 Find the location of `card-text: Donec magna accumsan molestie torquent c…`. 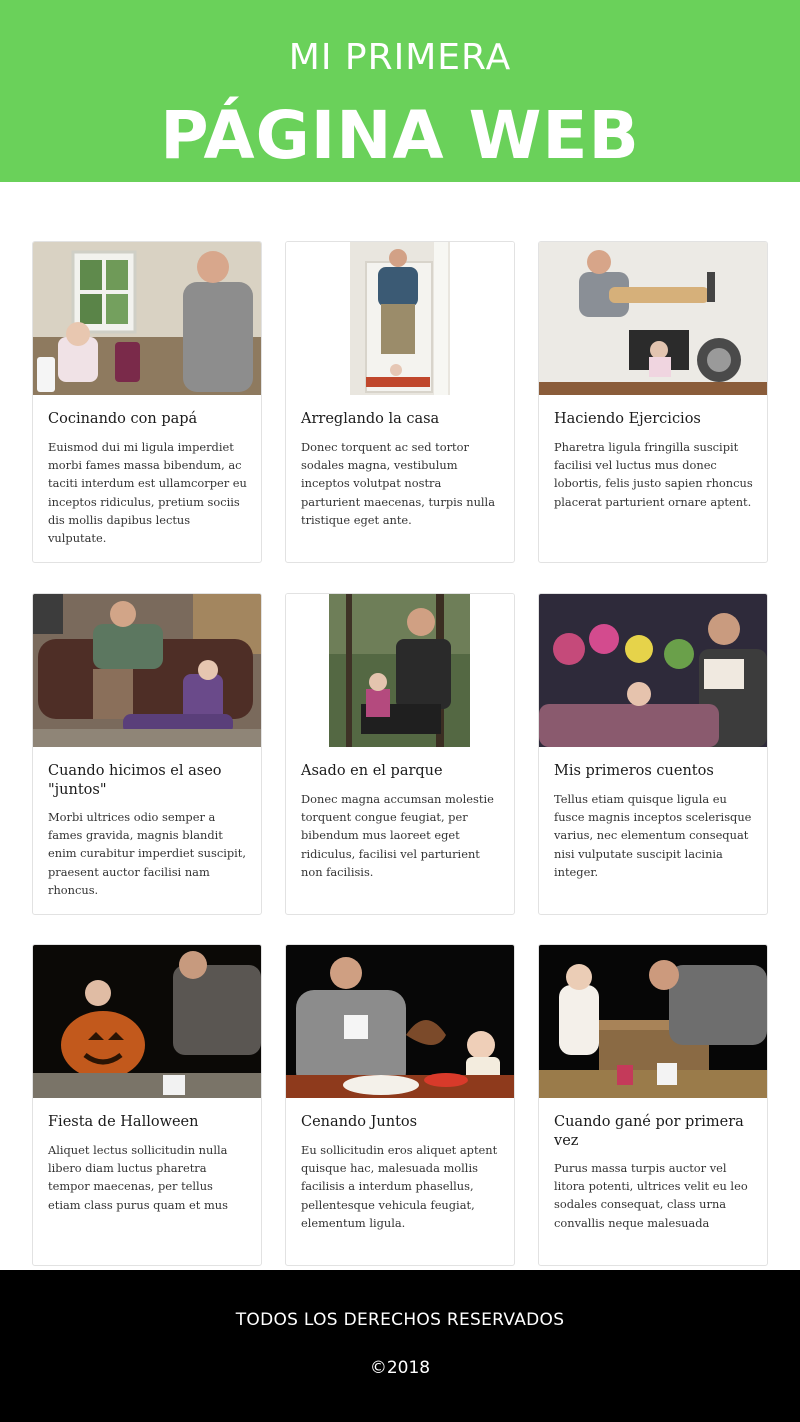

card-text: Donec magna accumsan molestie torquent c… is located at coordinates (397, 835).